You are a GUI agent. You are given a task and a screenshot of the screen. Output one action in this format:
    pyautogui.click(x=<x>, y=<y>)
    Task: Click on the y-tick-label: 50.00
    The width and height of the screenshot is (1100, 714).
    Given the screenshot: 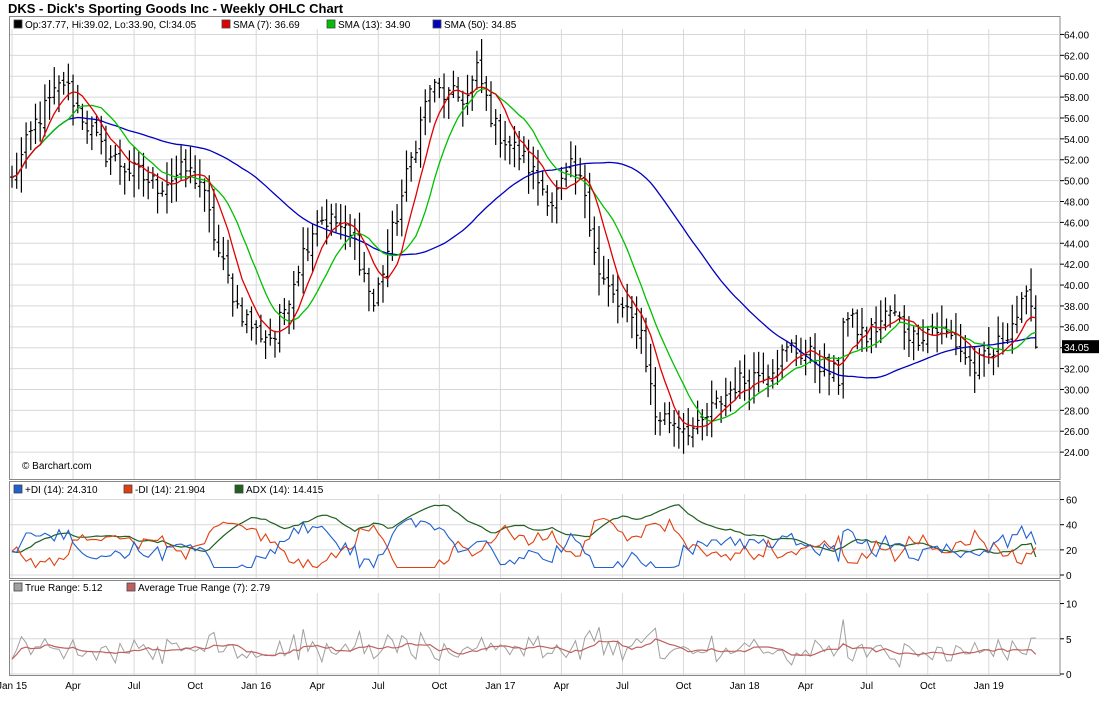 What is the action you would take?
    pyautogui.click(x=1076, y=182)
    